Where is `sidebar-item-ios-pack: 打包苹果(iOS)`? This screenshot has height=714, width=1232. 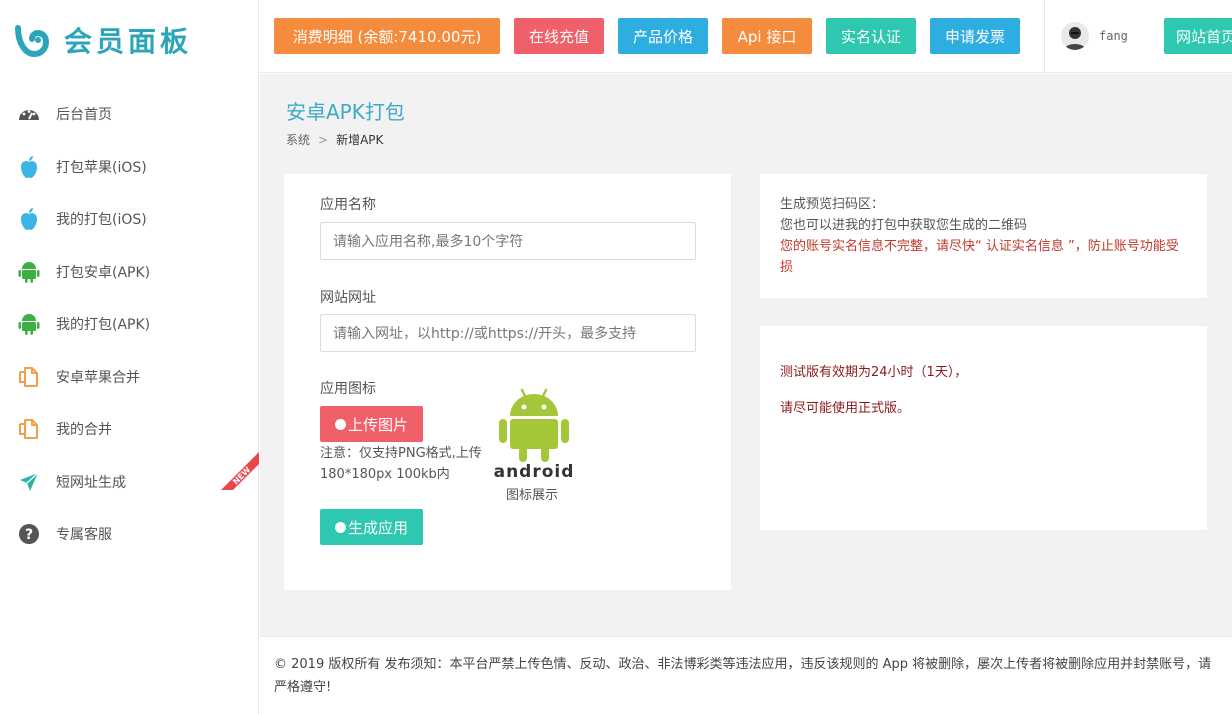 sidebar-item-ios-pack: 打包苹果(iOS) is located at coordinates (129, 167).